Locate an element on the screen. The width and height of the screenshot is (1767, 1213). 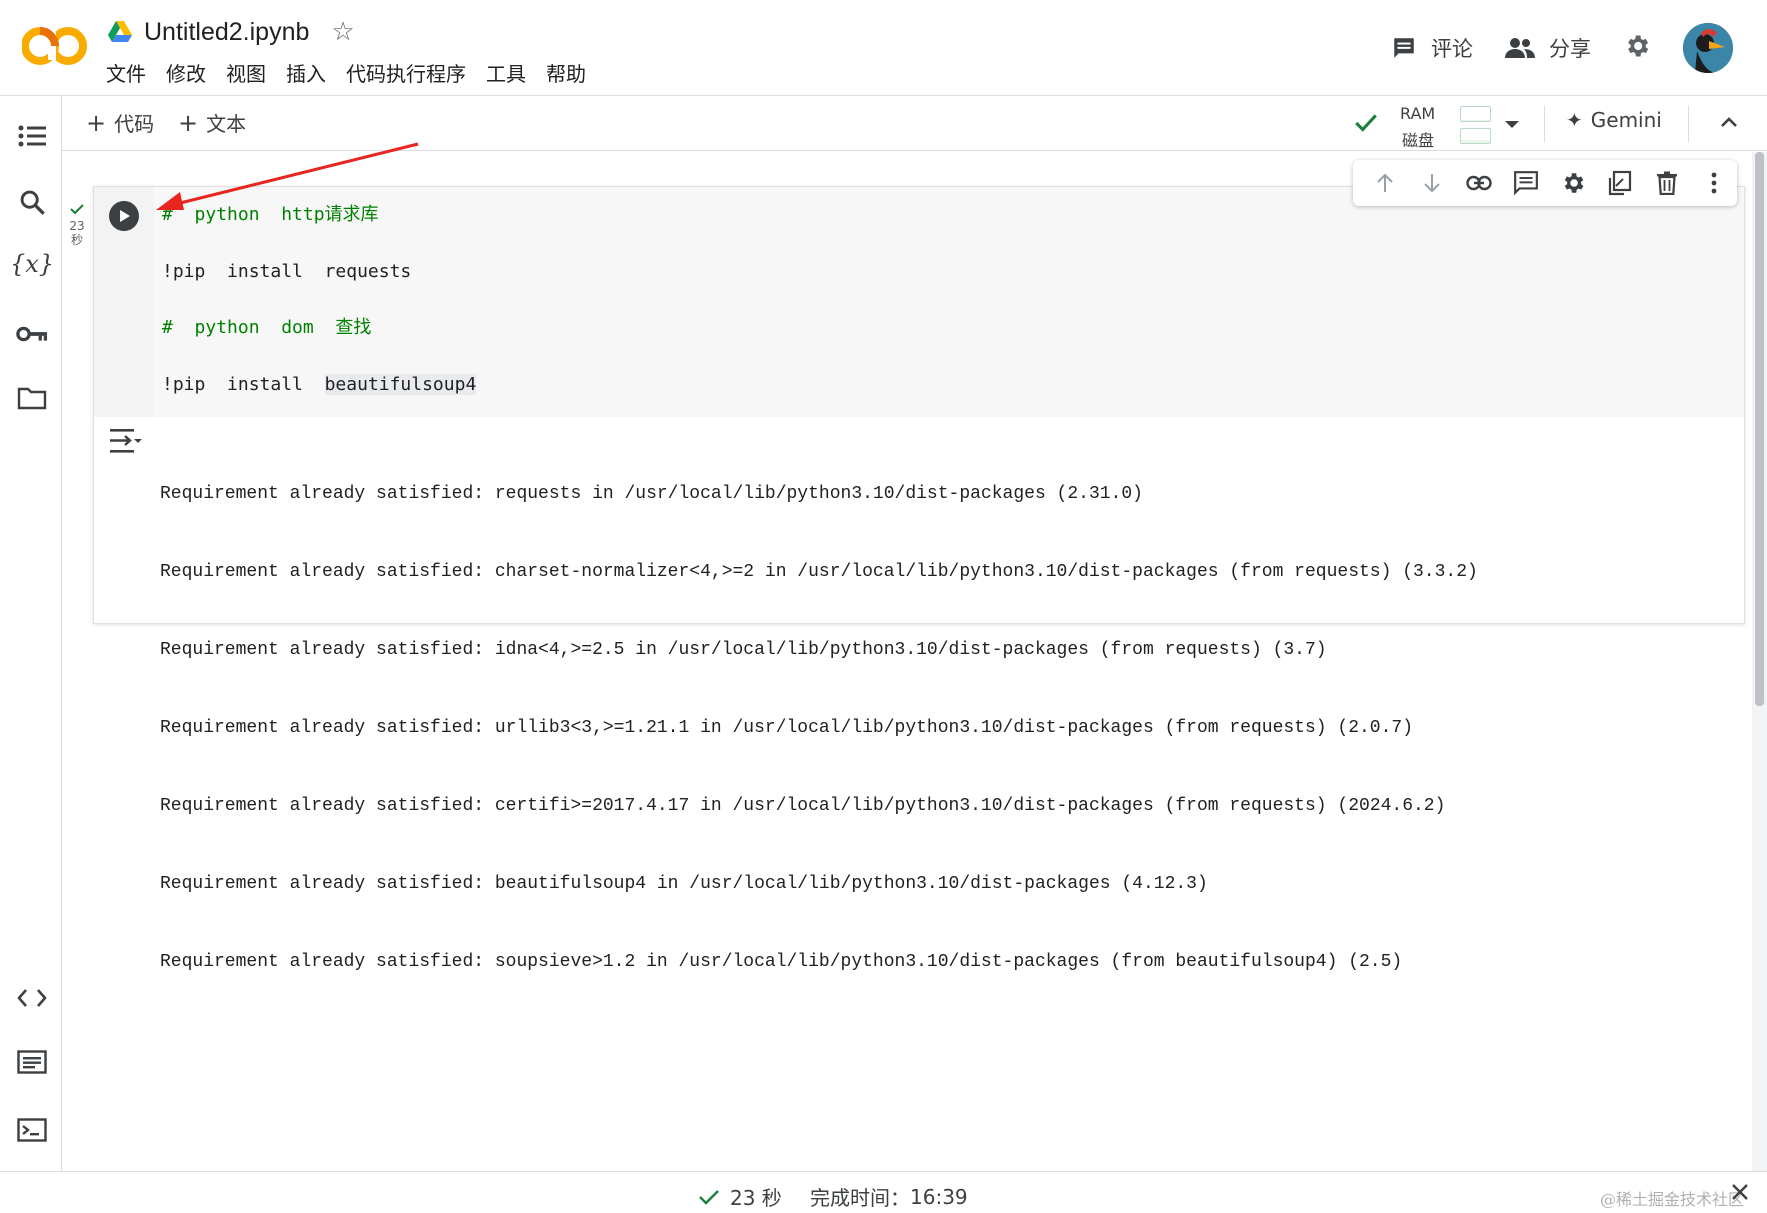
output-actions-icon is located at coordinates (125, 442).